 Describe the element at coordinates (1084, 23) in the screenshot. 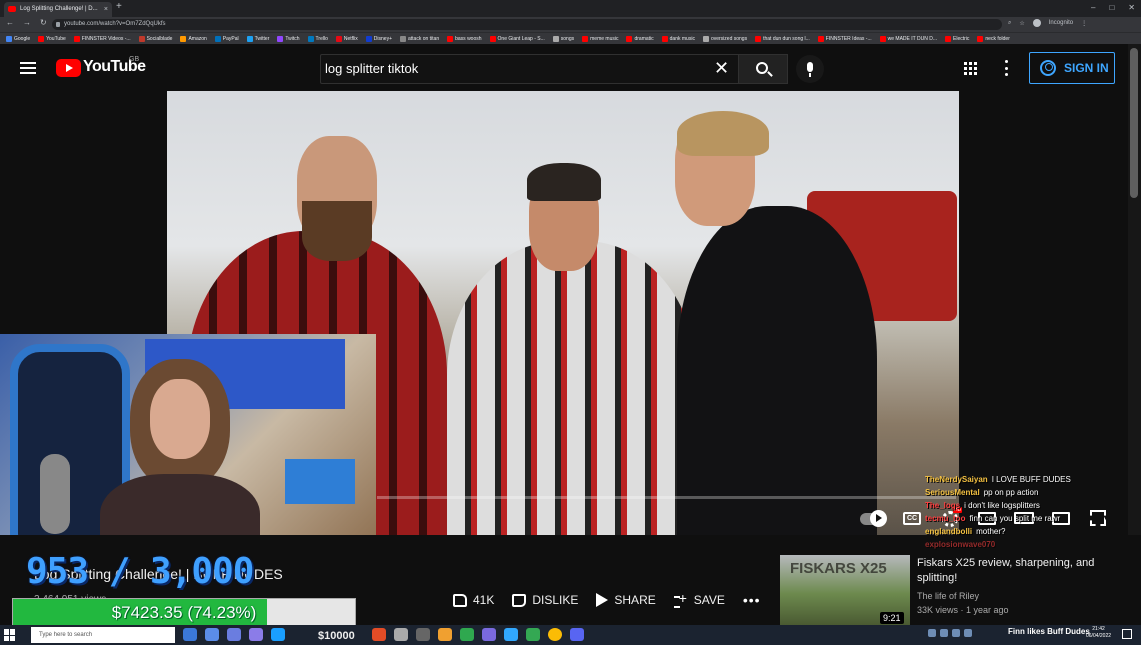

I see `menu-icon: ⋮` at that location.